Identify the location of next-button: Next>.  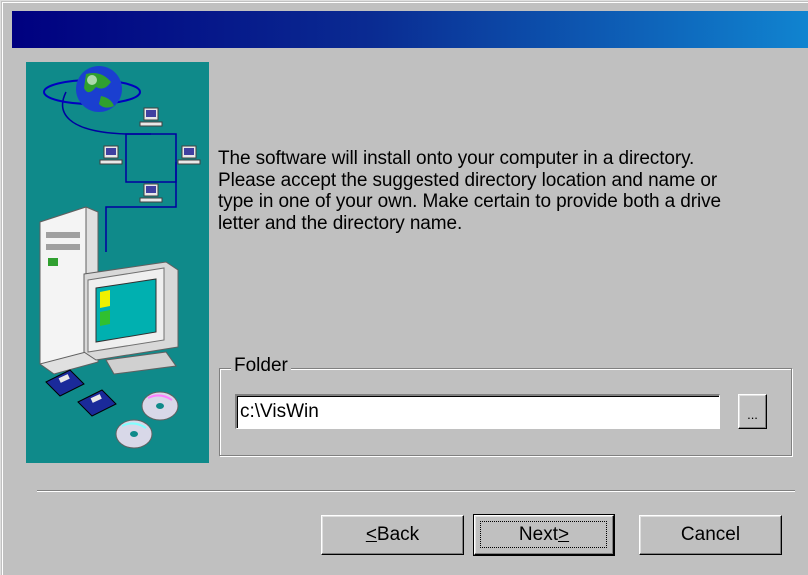
(544, 535).